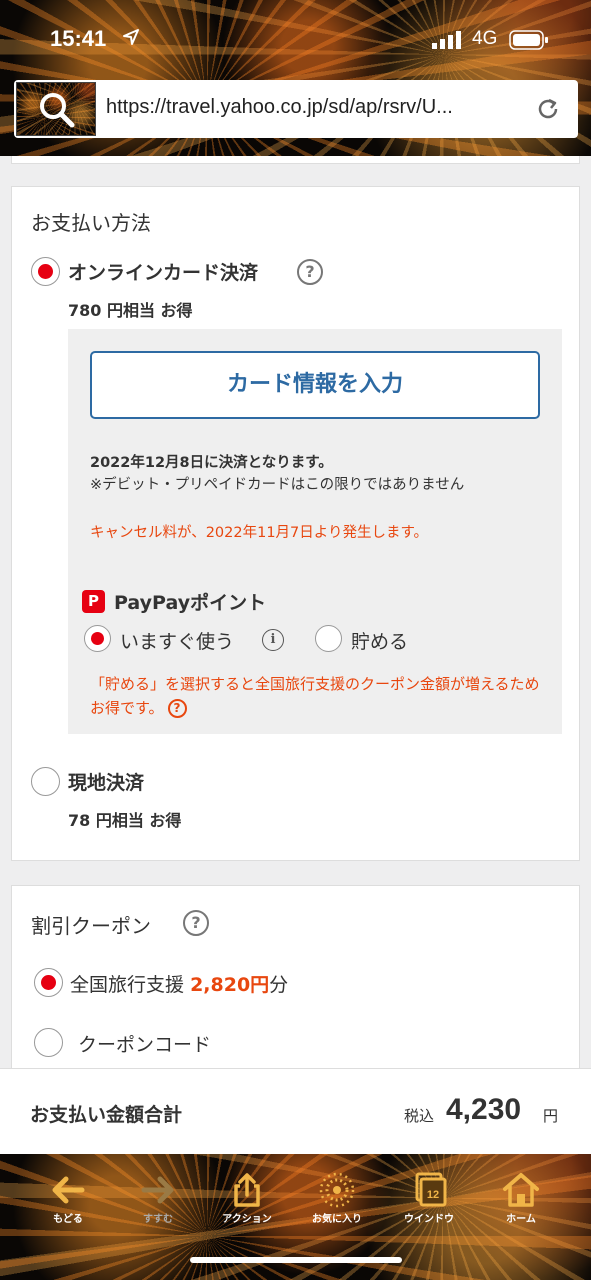 The image size is (591, 1280). What do you see at coordinates (295, 1217) in the screenshot?
I see `browser-bottom-toolbar: もどる すすむ アクション お気に入り 12 ウインドウ ホーム` at bounding box center [295, 1217].